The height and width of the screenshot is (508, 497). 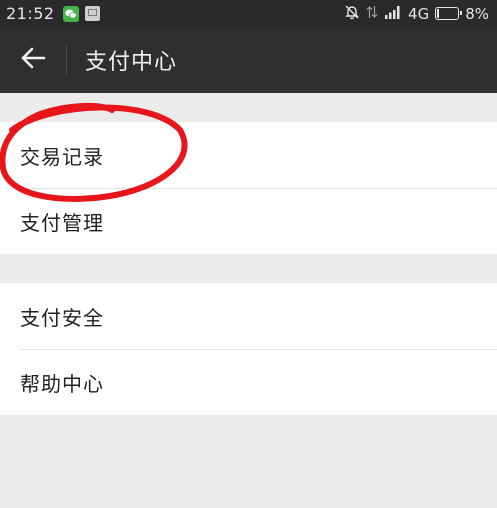 I want to click on status-time: 21:52, so click(x=30, y=13).